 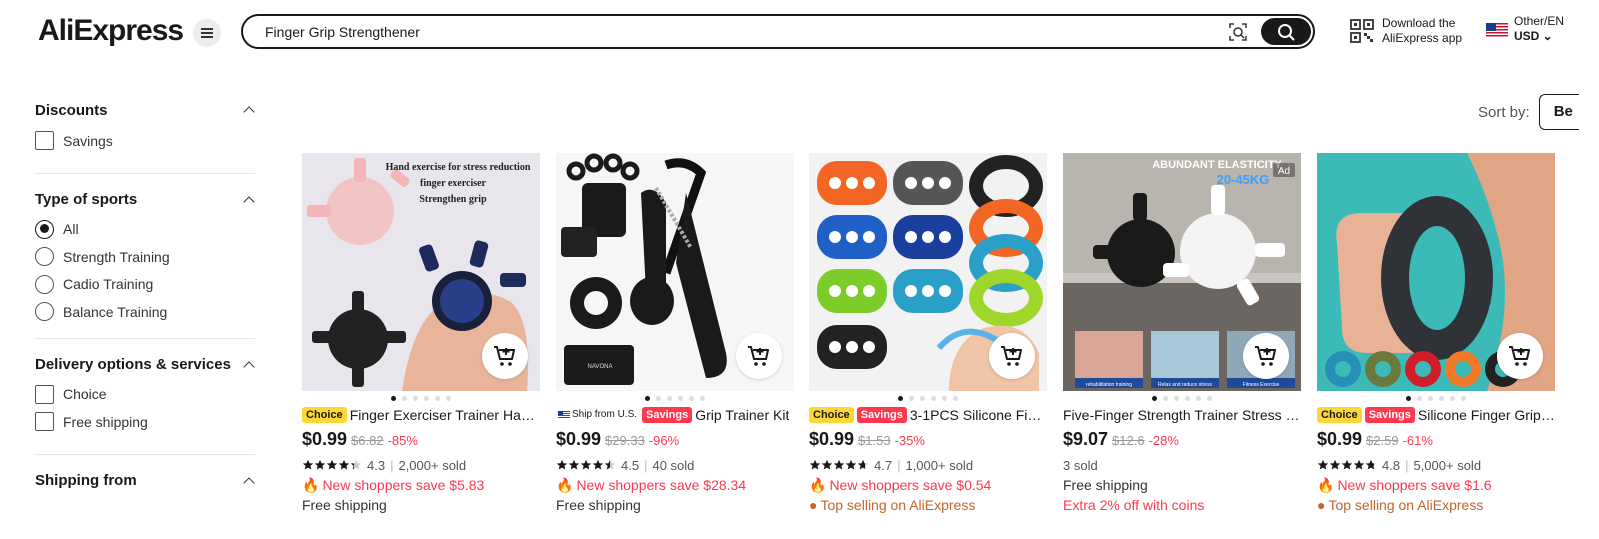 I want to click on aliexpress-logo: AliExpress, so click(x=111, y=31).